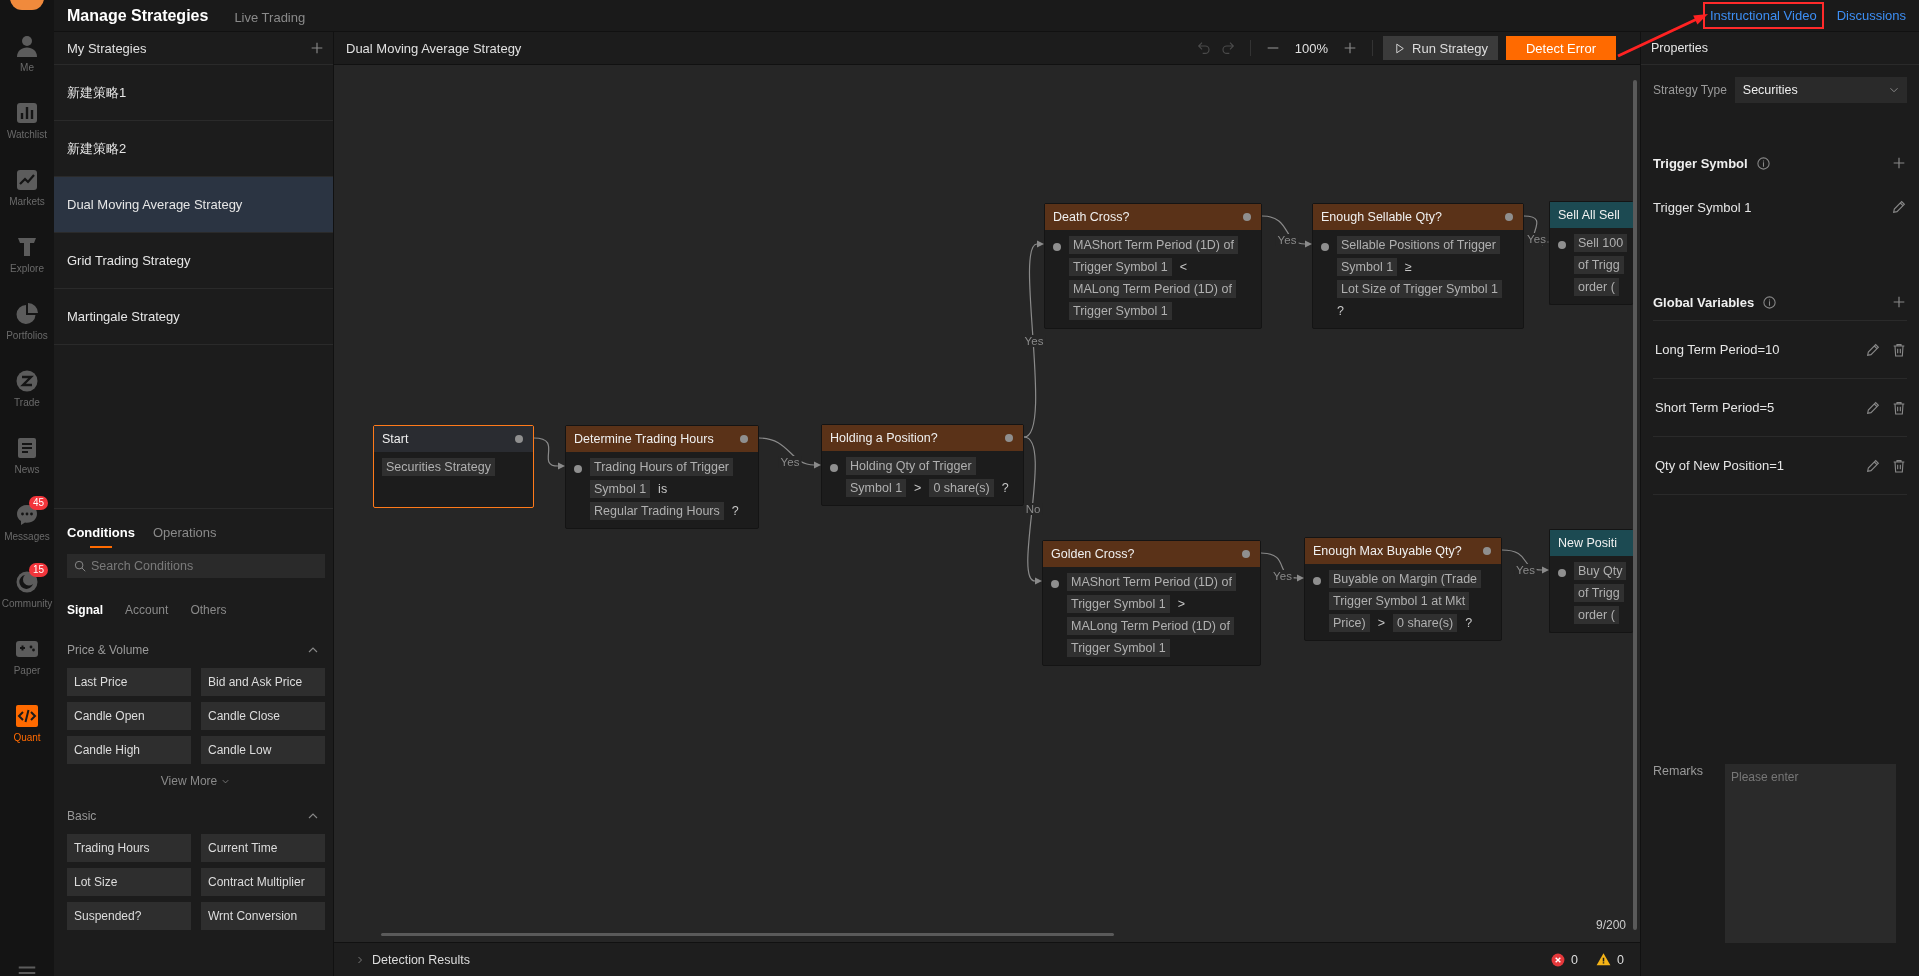 The image size is (1919, 976). I want to click on category-tab: Others, so click(208, 610).